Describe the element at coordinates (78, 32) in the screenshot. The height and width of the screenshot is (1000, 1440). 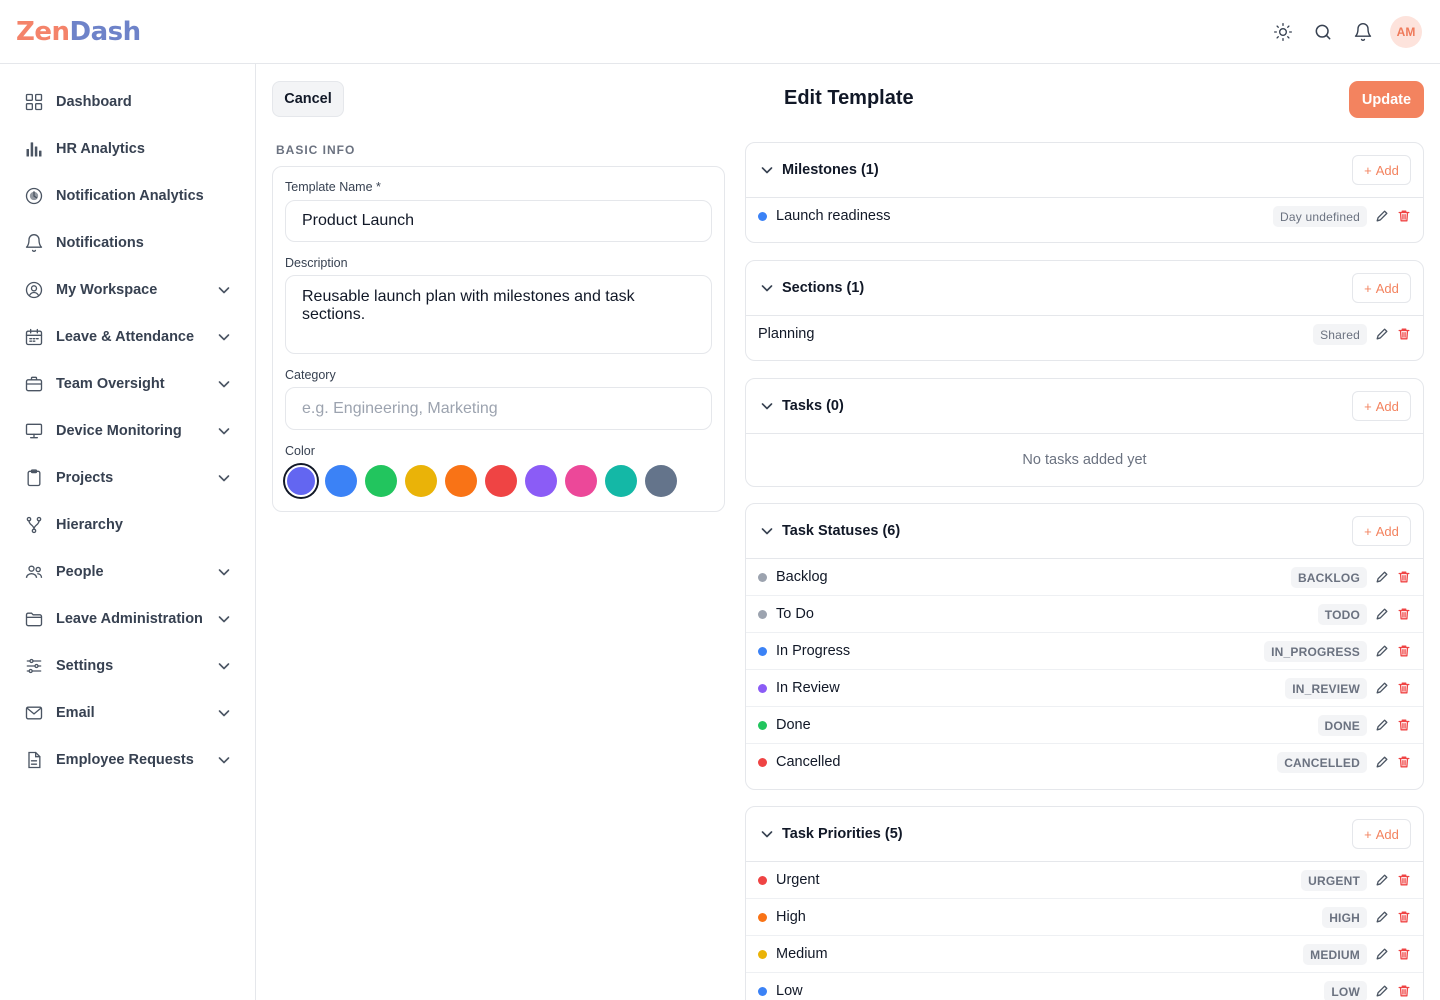
I see `zendash-logo: Zen Dash` at that location.